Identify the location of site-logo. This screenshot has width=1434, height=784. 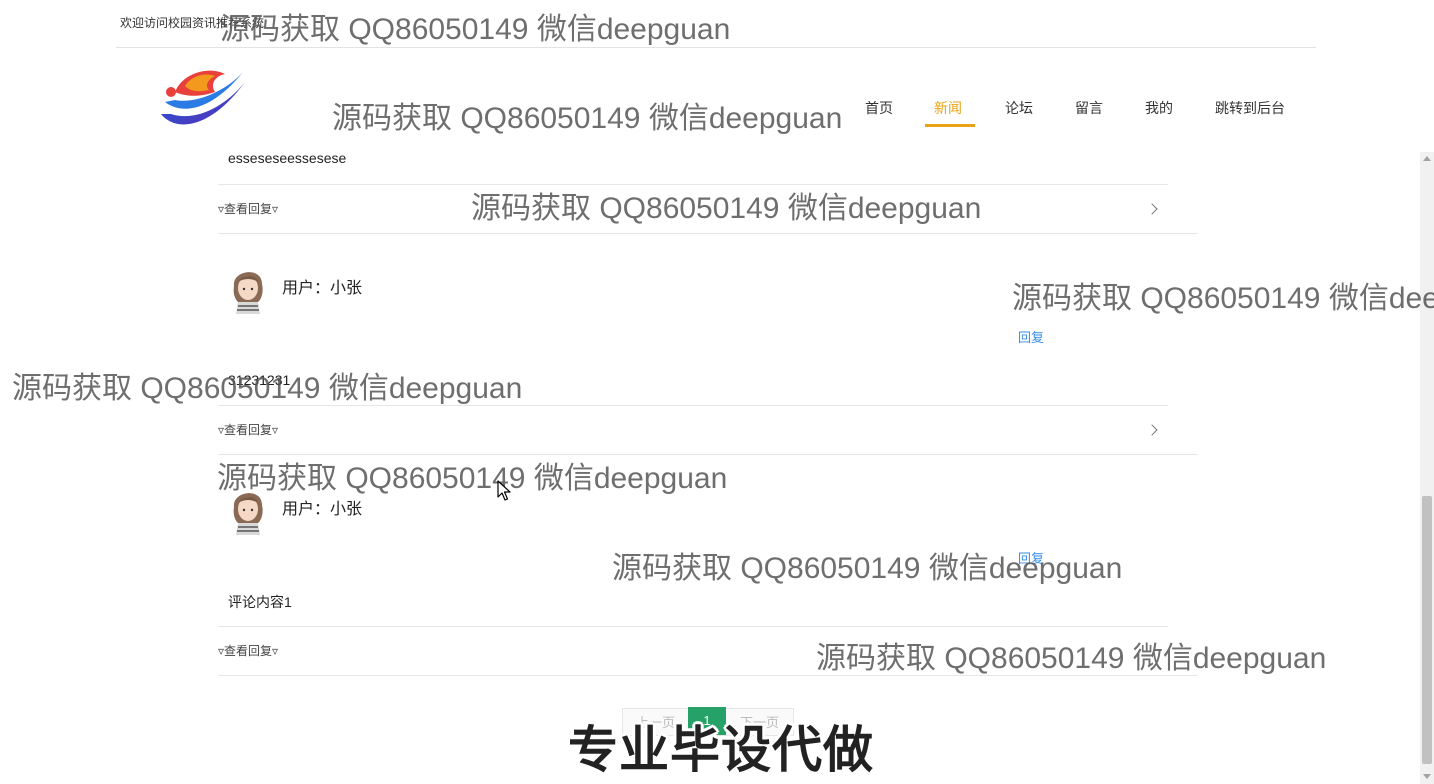
(202, 99).